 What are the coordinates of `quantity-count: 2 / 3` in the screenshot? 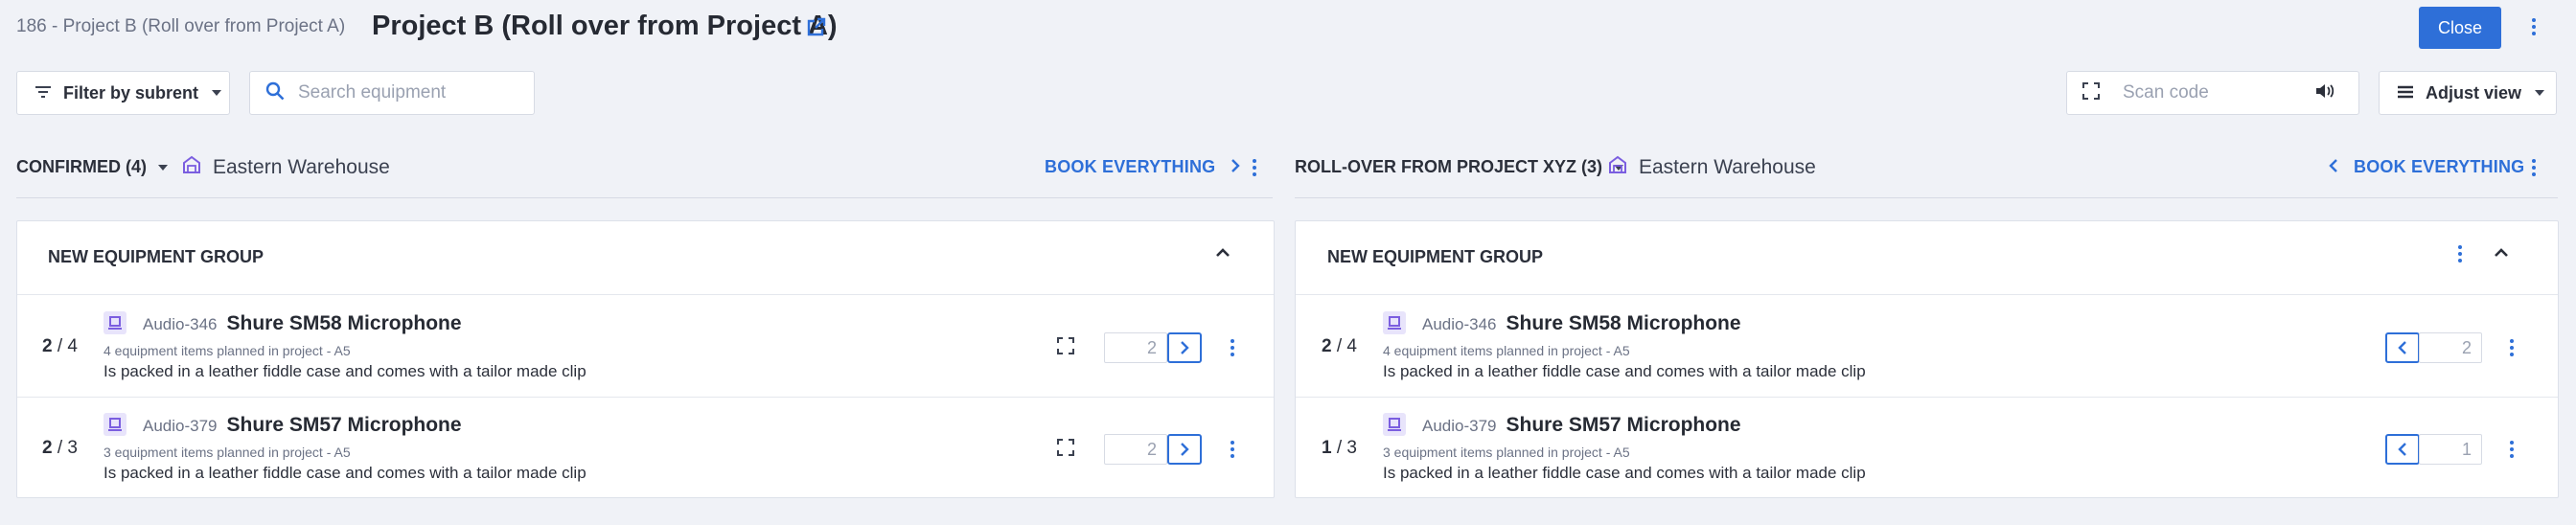 It's located at (60, 448).